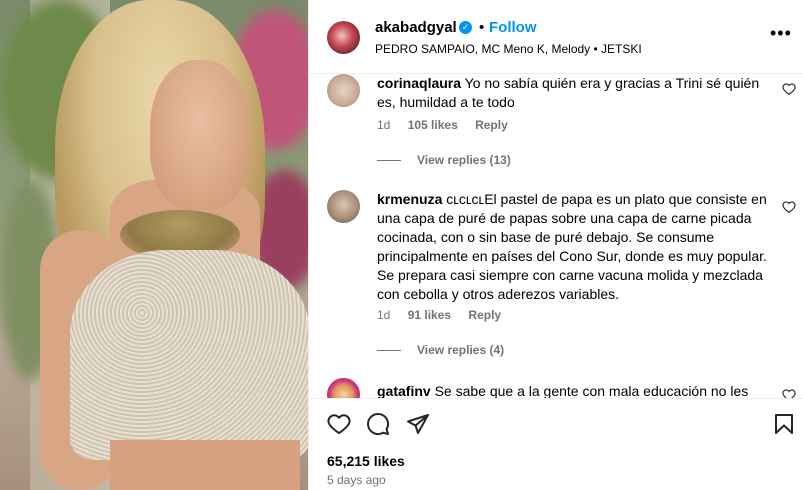 This screenshot has width=803, height=490. What do you see at coordinates (416, 27) in the screenshot?
I see `post-username: akabadgyal` at bounding box center [416, 27].